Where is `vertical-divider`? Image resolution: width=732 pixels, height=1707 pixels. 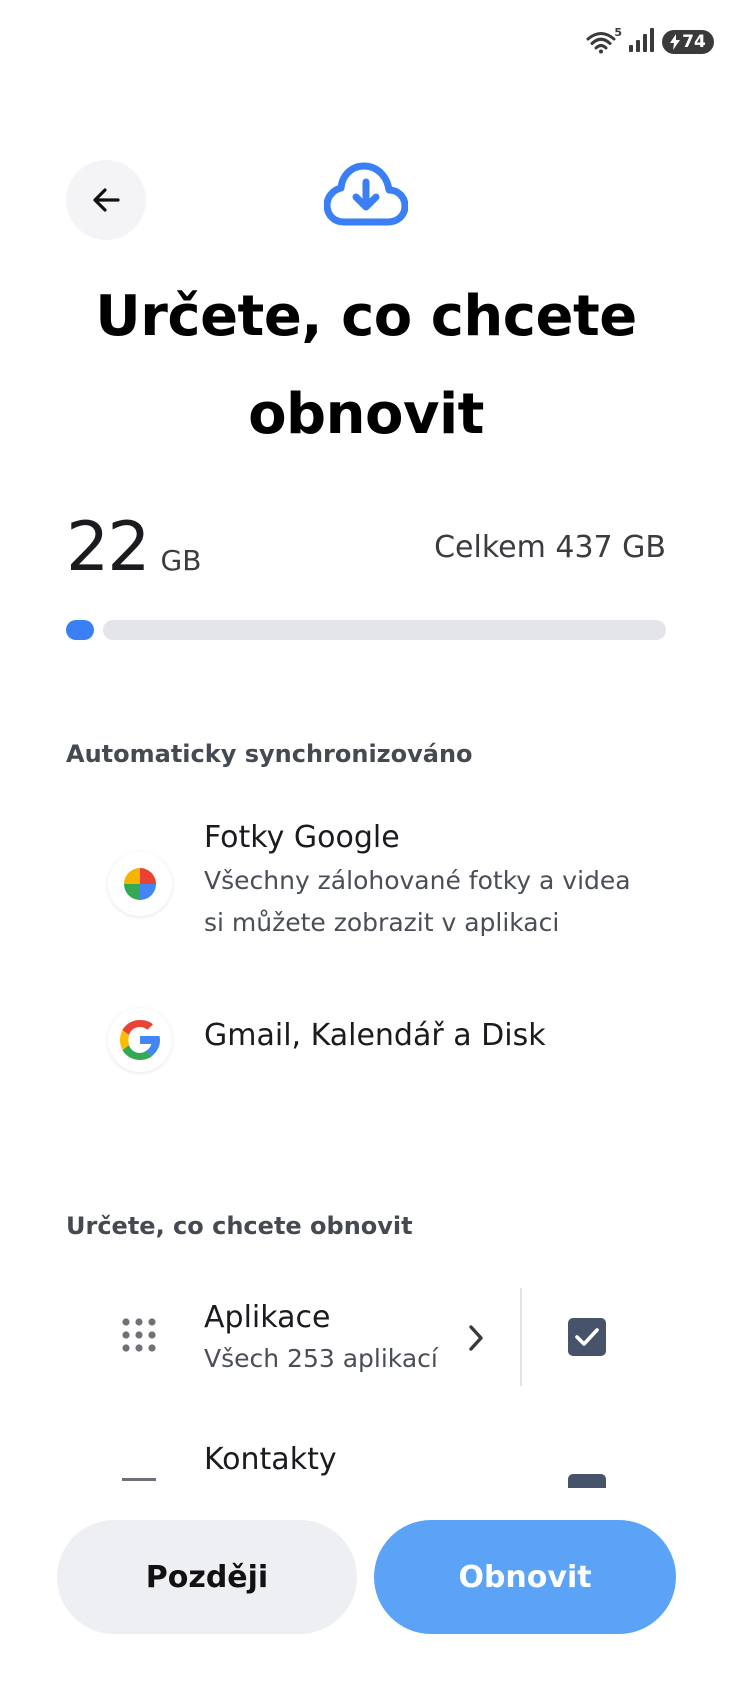
vertical-divider is located at coordinates (521, 1337).